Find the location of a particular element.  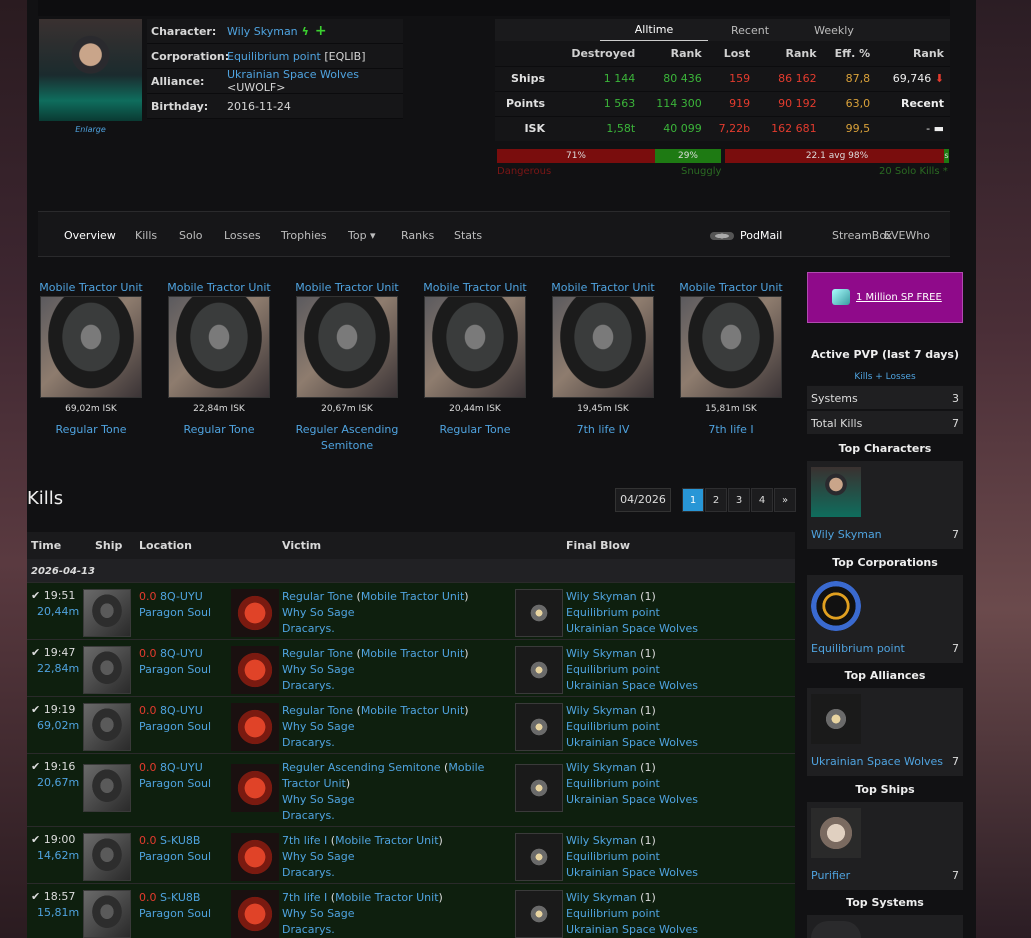

page-next: » is located at coordinates (785, 500).